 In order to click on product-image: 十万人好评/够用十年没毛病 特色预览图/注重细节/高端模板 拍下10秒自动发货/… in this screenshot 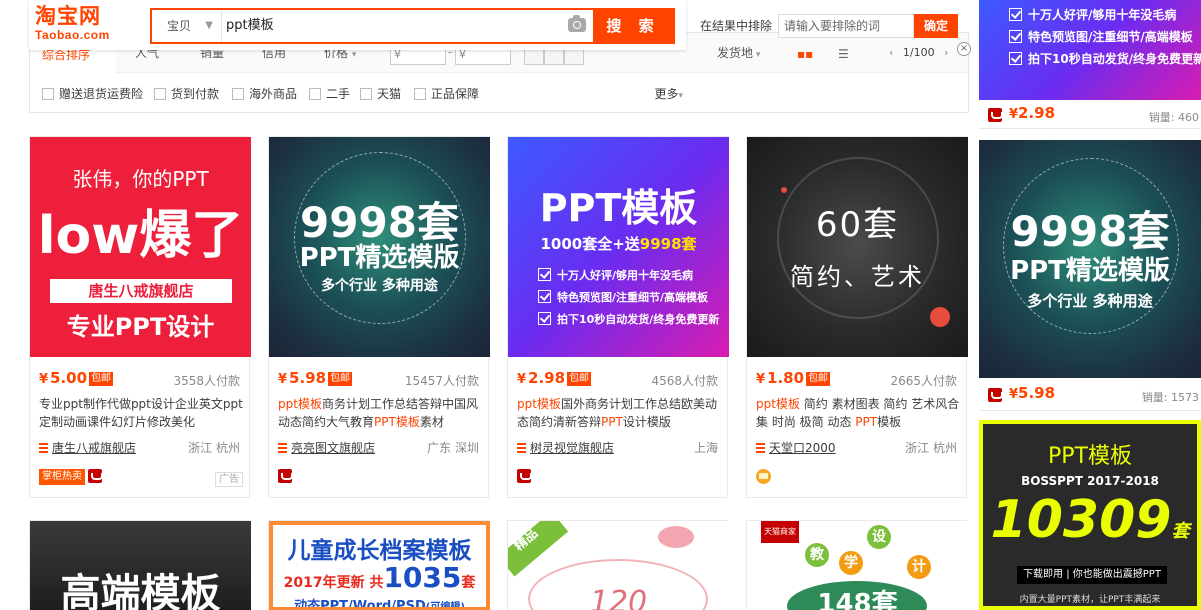, I will do `click(1090, 50)`.